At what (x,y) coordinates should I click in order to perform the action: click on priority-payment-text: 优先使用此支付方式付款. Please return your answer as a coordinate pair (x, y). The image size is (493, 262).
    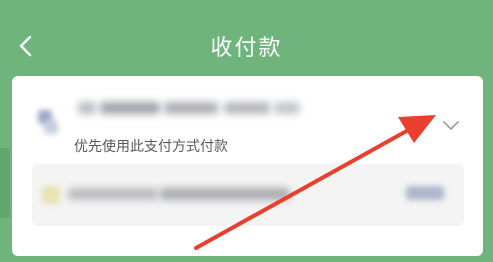
    Looking at the image, I should click on (151, 147).